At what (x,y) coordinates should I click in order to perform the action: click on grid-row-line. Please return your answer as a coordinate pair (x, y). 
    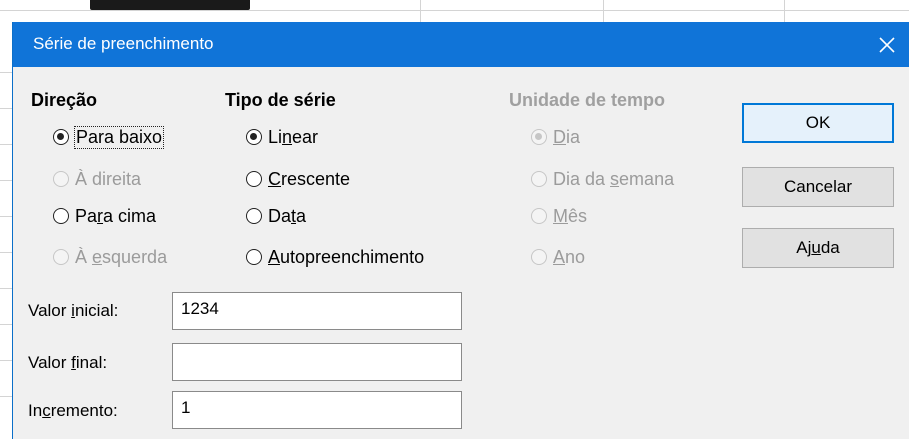
    Looking at the image, I should click on (454, 10).